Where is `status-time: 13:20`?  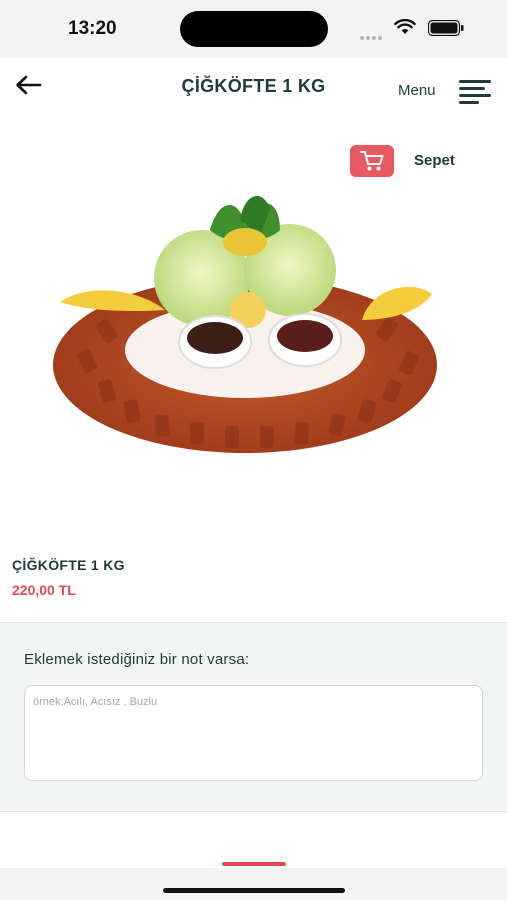
status-time: 13:20 is located at coordinates (92, 28).